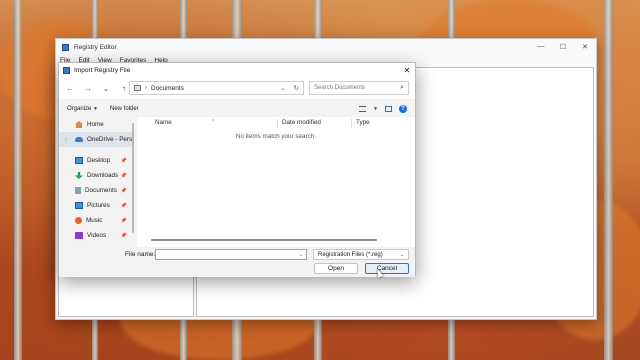 This screenshot has width=640, height=360. What do you see at coordinates (388, 109) in the screenshot?
I see `preview-pane-icon` at bounding box center [388, 109].